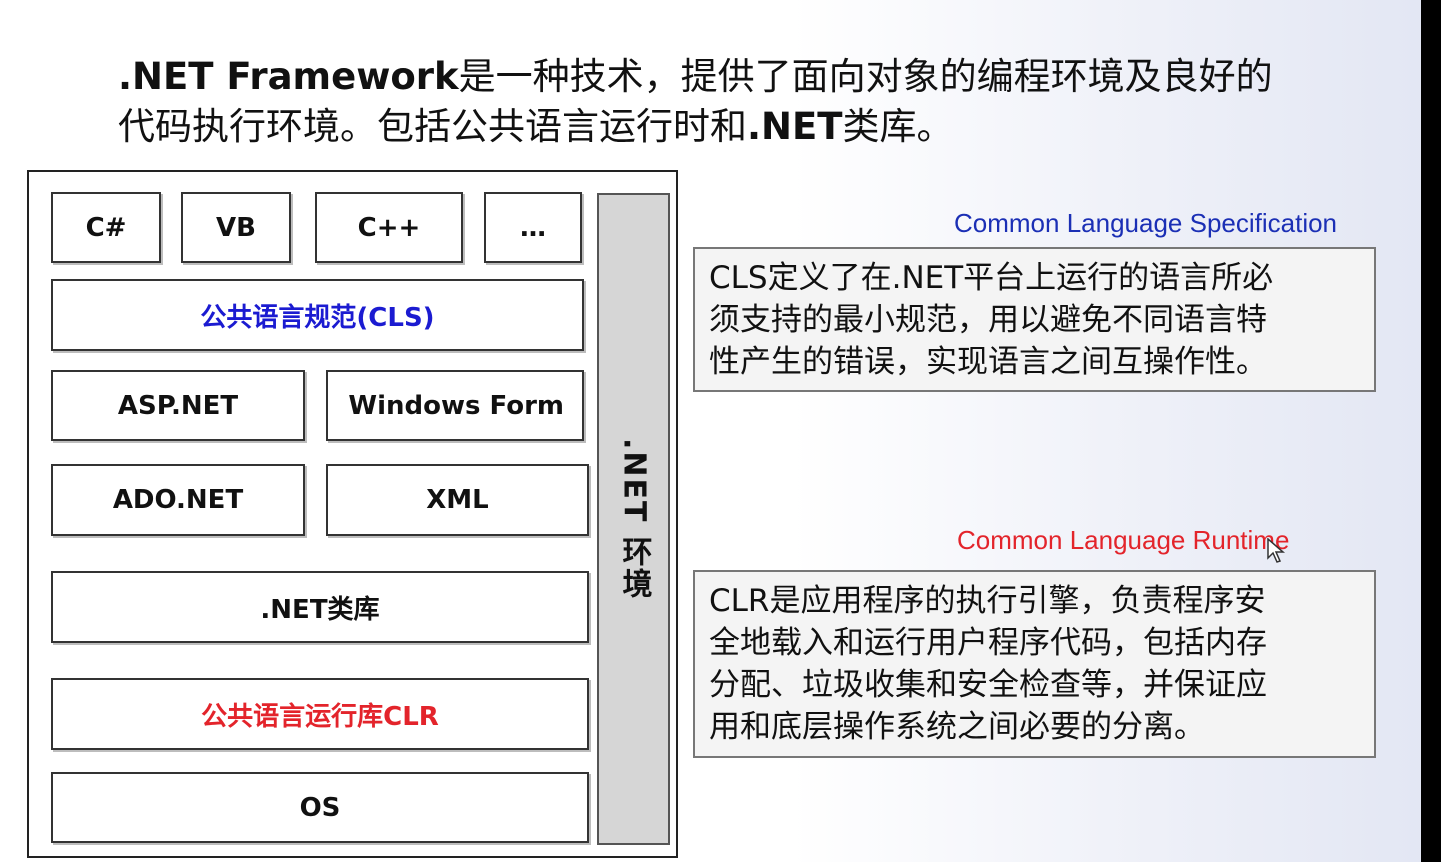 The height and width of the screenshot is (862, 1441). I want to click on os-box: OS, so click(320, 807).